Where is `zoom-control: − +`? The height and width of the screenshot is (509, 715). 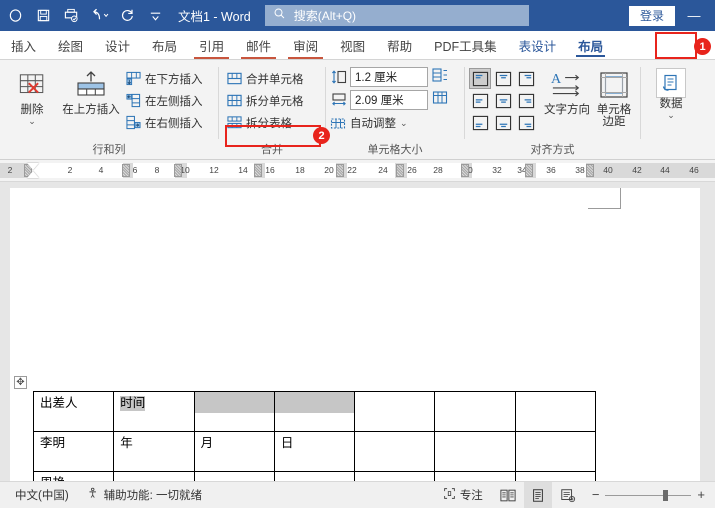 zoom-control: − + is located at coordinates (646, 494).